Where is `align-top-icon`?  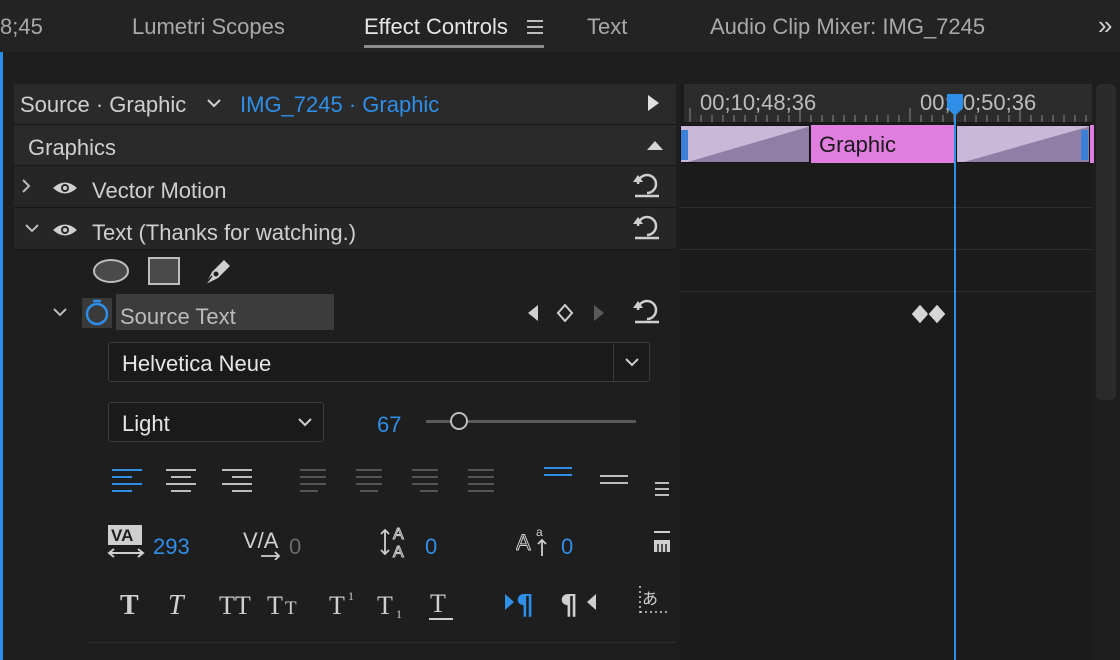 align-top-icon is located at coordinates (558, 474).